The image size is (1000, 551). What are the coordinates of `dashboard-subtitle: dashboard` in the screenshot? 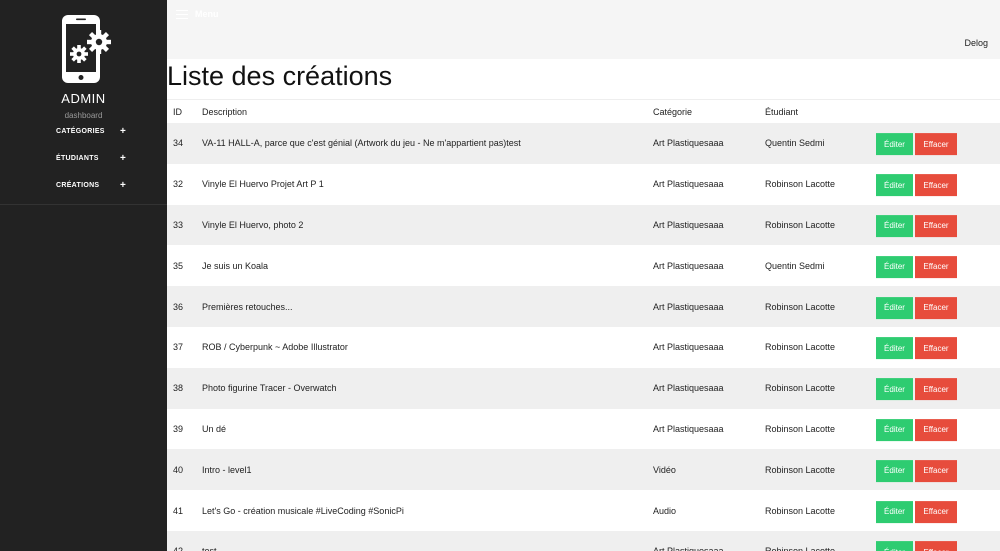 It's located at (83, 115).